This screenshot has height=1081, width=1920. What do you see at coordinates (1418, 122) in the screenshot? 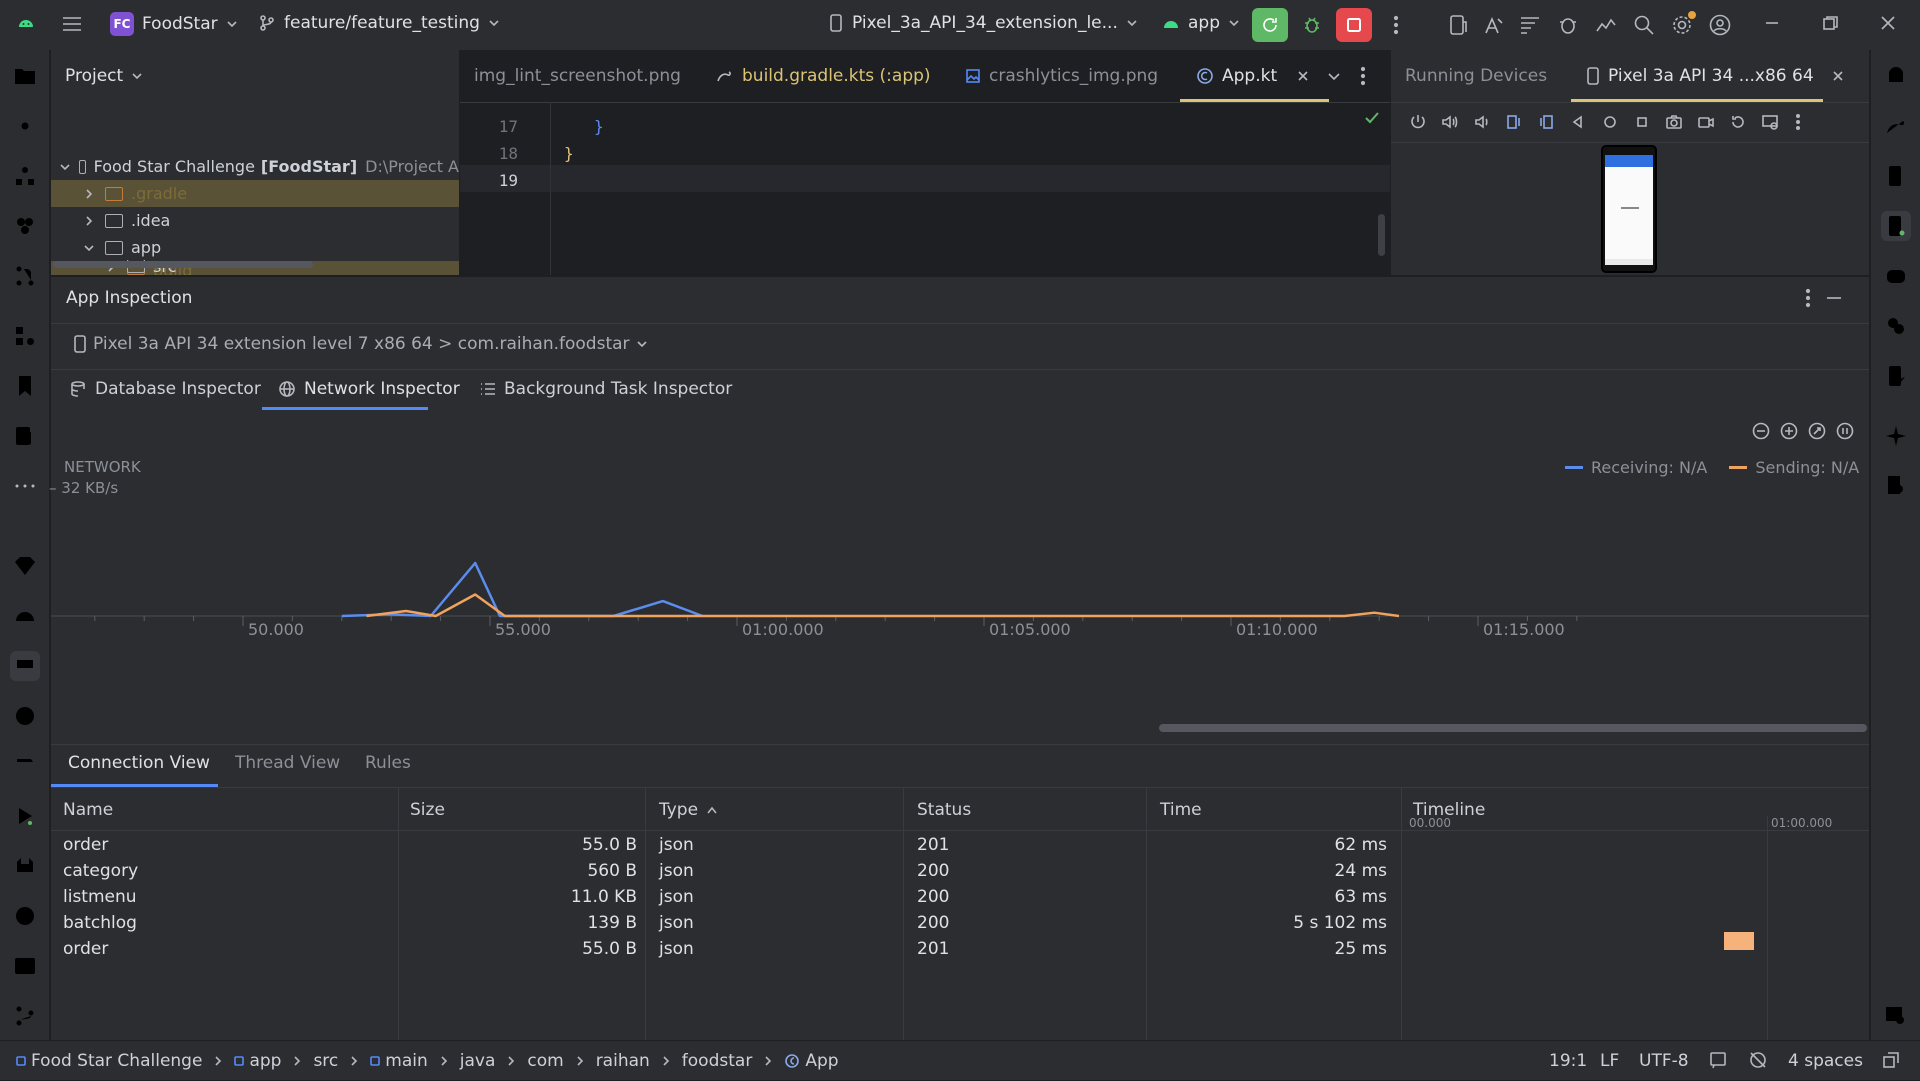
I see `power-icon` at bounding box center [1418, 122].